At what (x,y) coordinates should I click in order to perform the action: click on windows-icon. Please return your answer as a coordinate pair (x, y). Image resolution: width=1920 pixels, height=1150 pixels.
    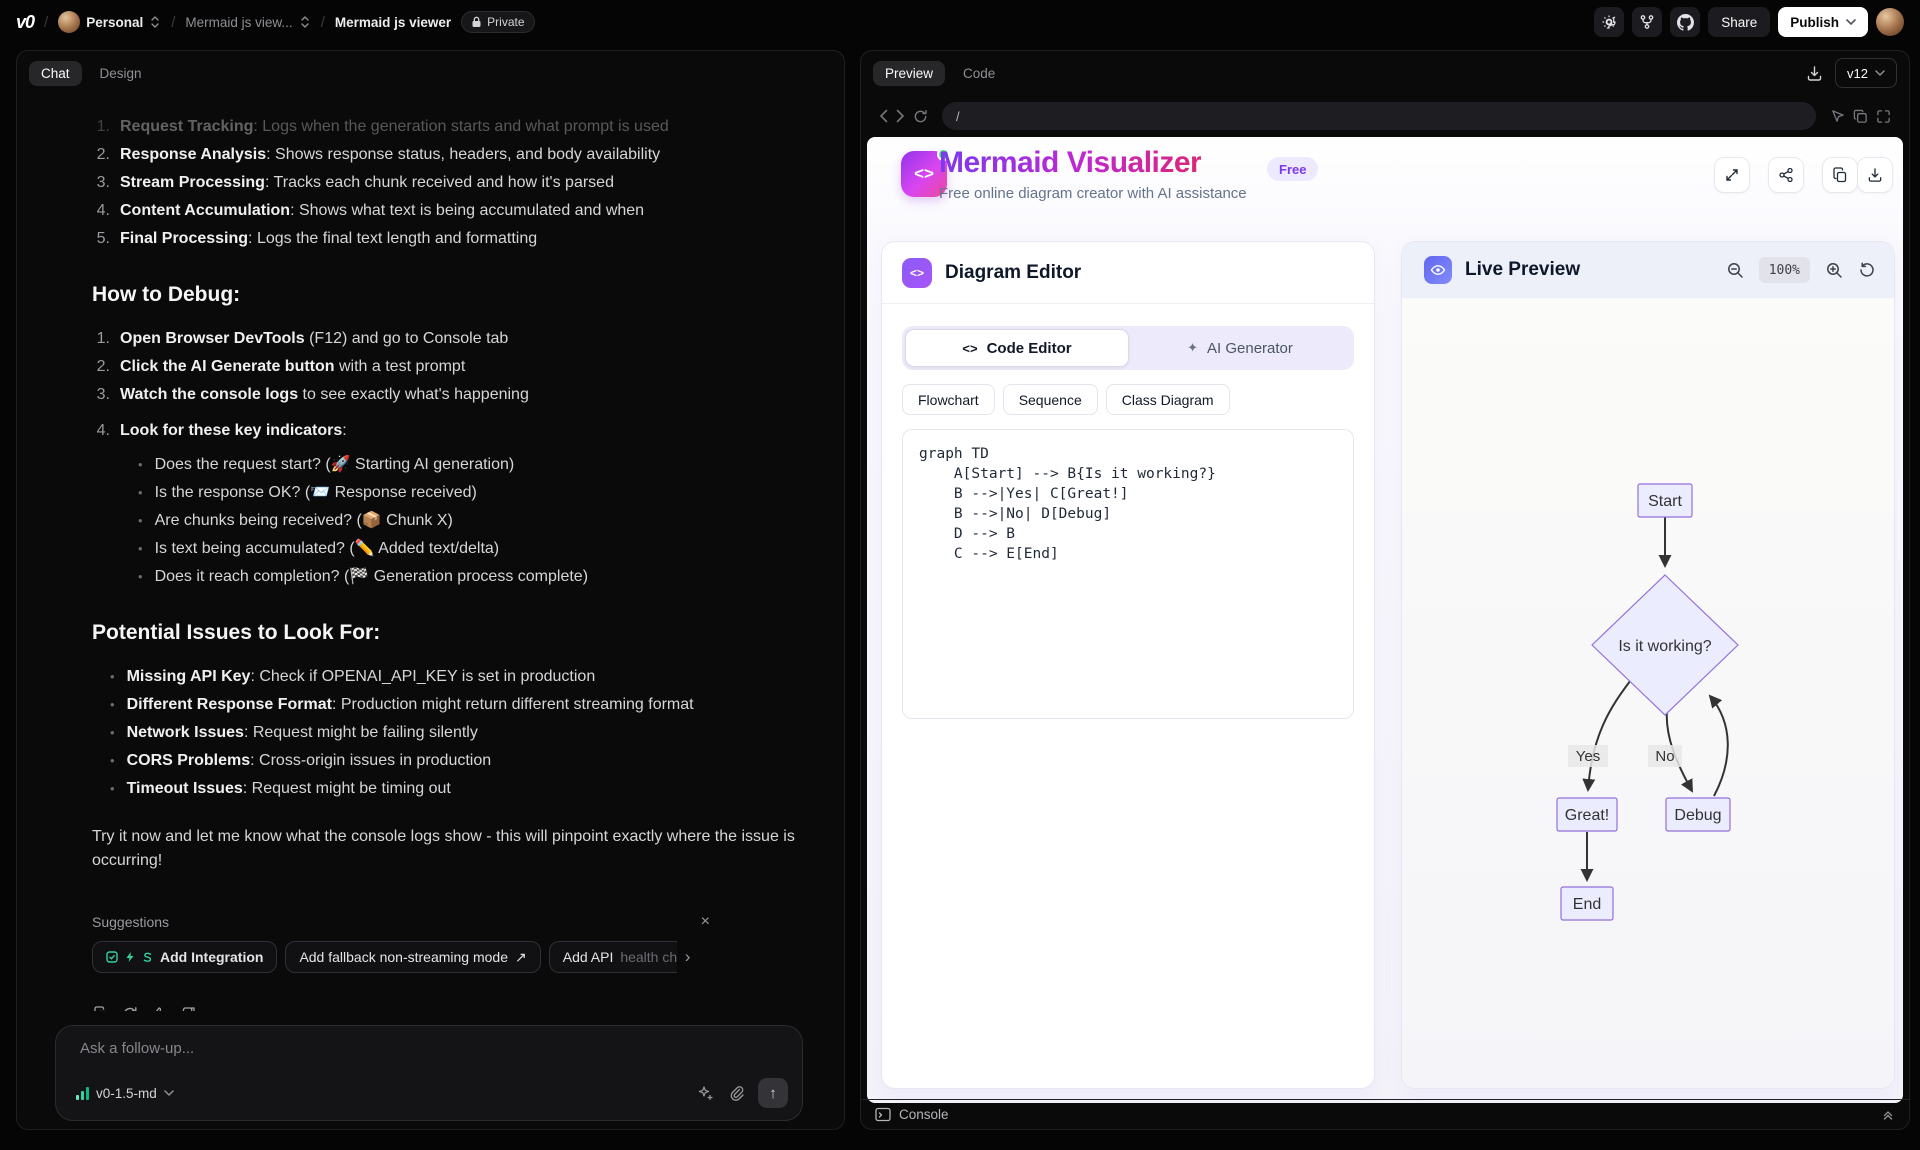
    Looking at the image, I should click on (1860, 116).